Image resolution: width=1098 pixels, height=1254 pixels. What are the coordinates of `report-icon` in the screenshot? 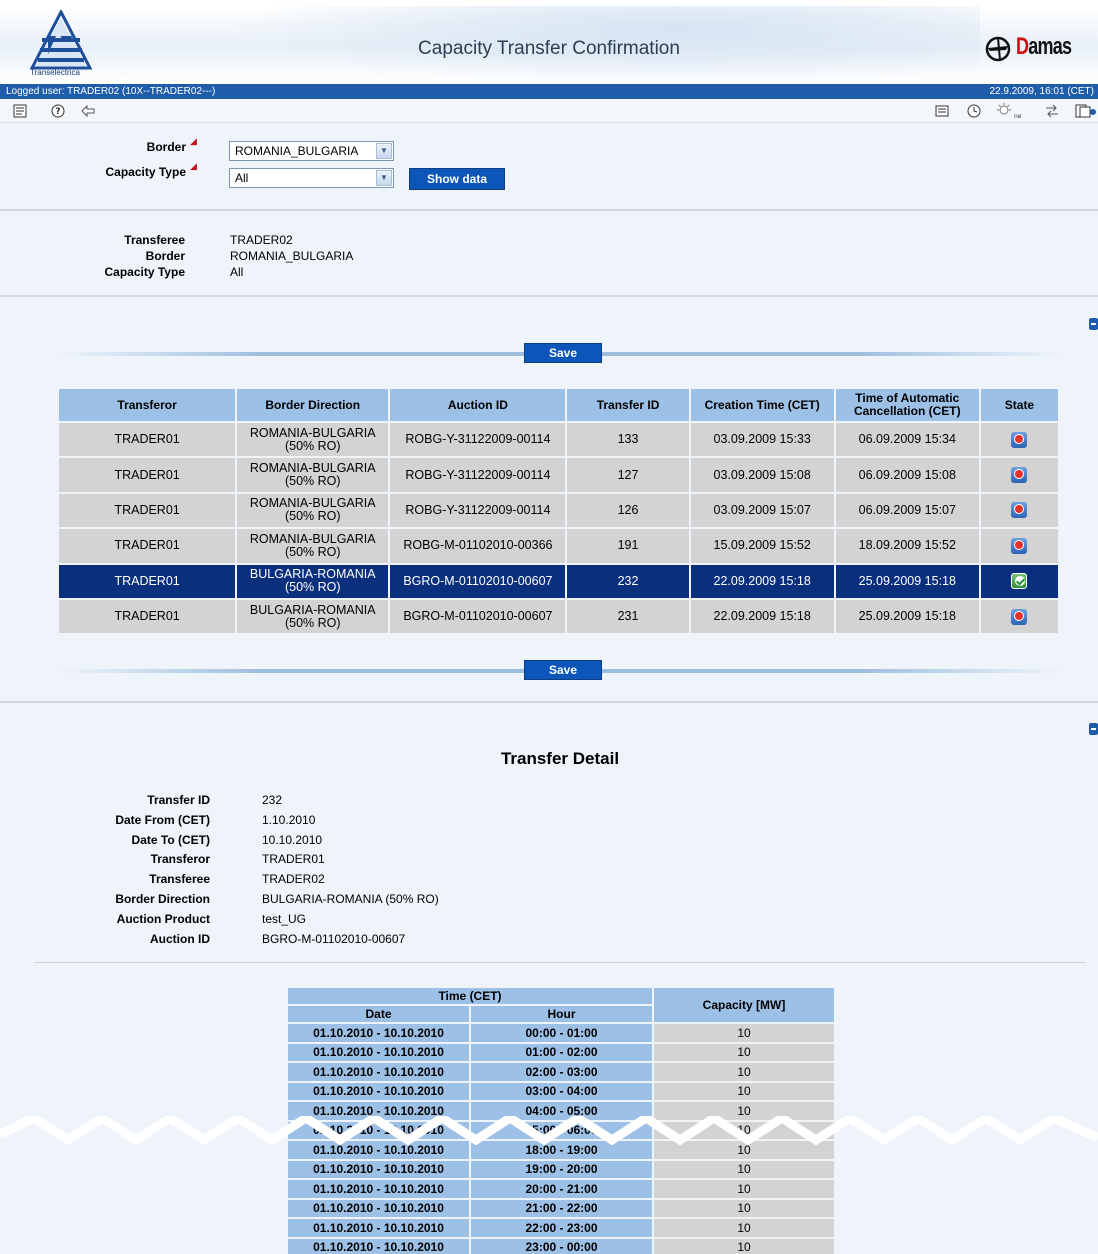 It's located at (1085, 111).